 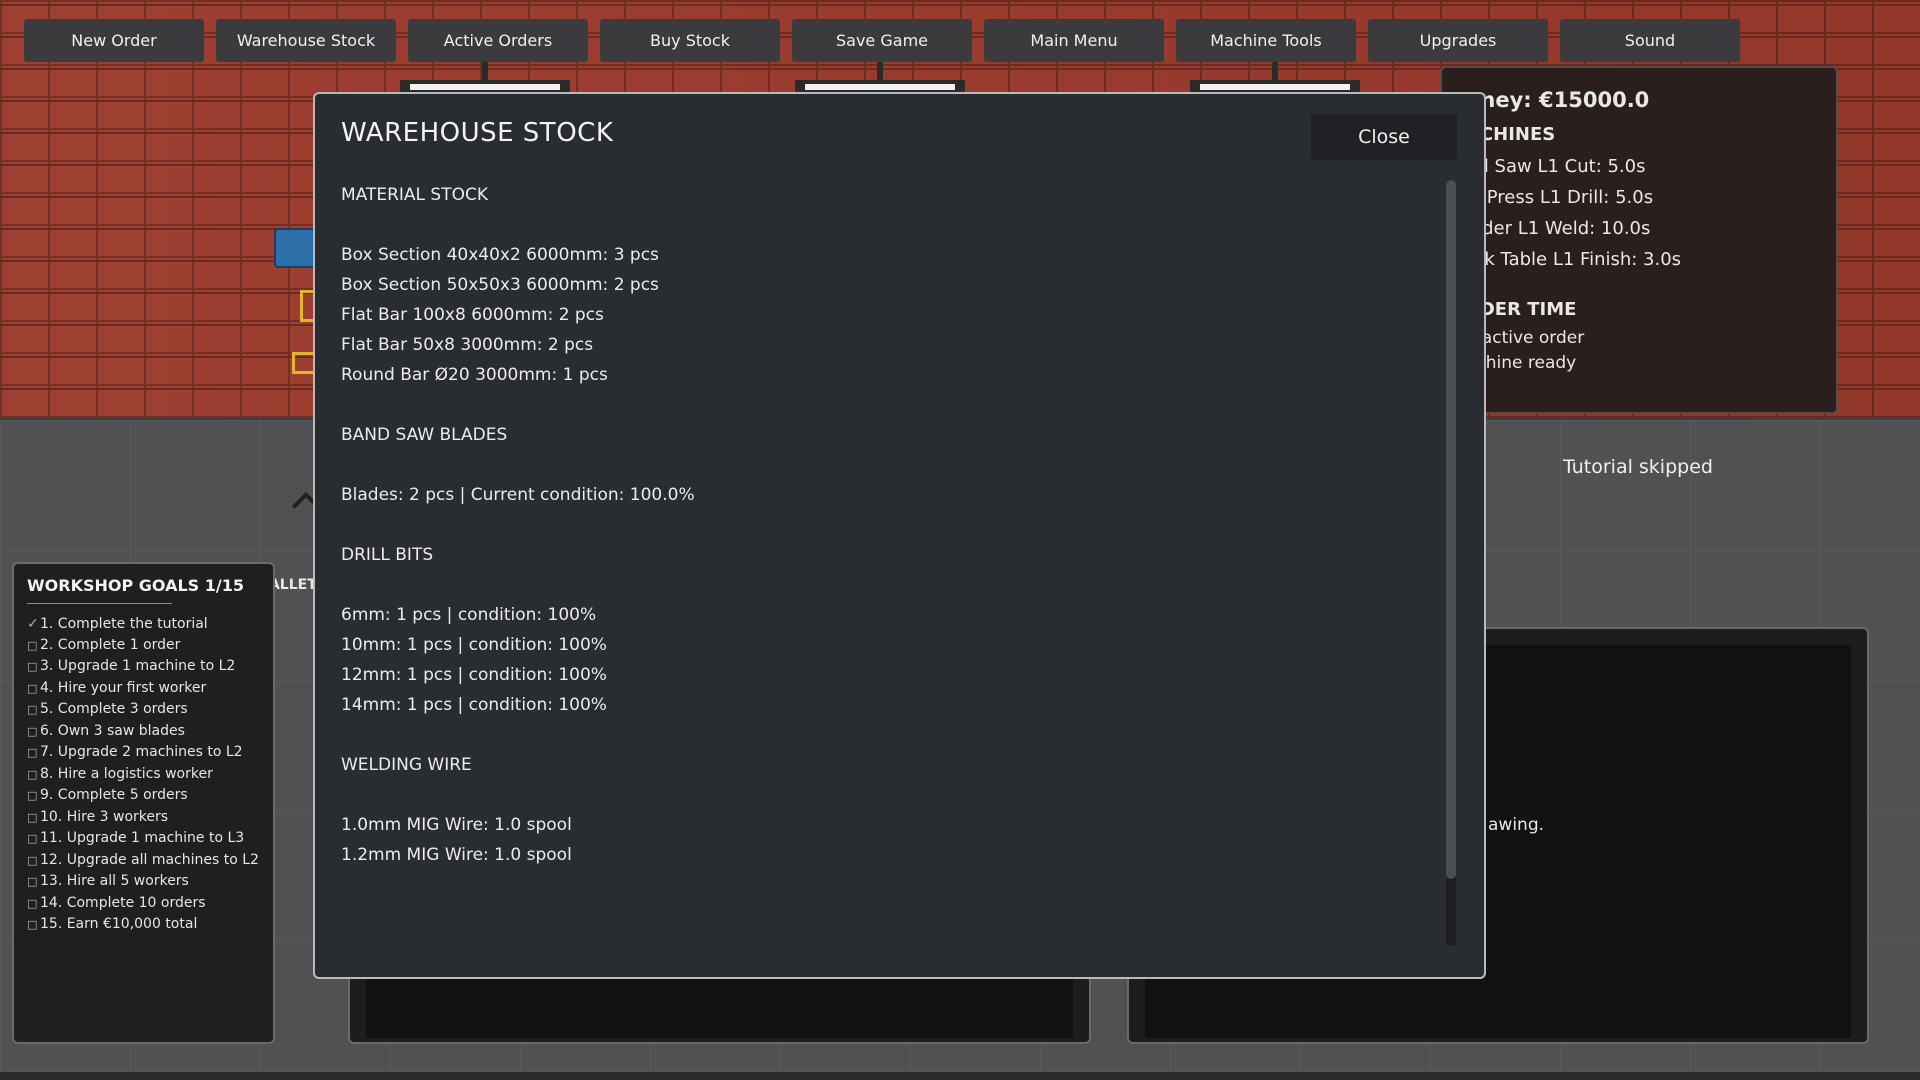 What do you see at coordinates (500, 255) in the screenshot?
I see `stock-row: Box Section 40x40x2 6000mm: 3 pcs` at bounding box center [500, 255].